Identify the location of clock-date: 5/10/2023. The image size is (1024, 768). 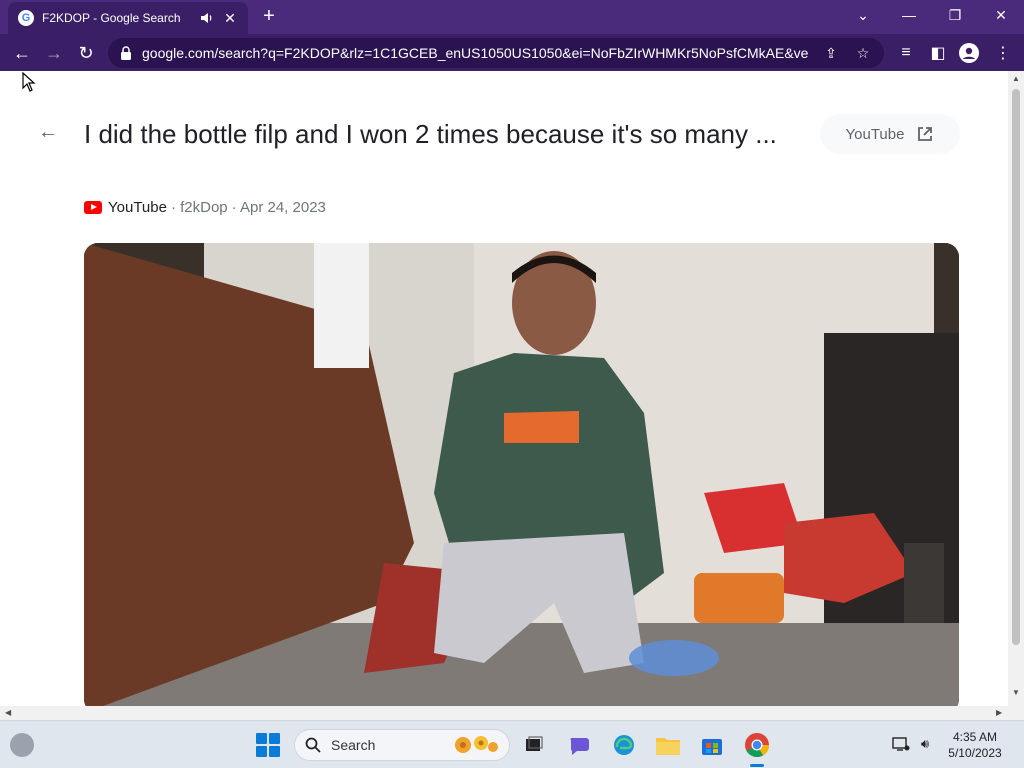
(975, 753).